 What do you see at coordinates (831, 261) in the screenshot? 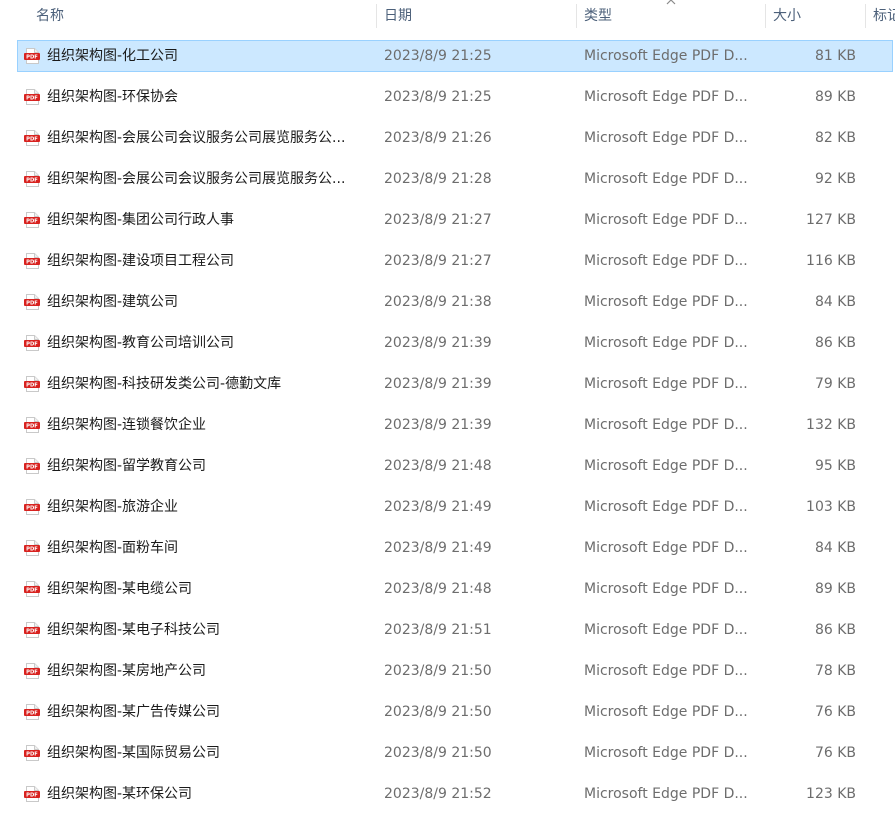
I see `file-size: 116 KB` at bounding box center [831, 261].